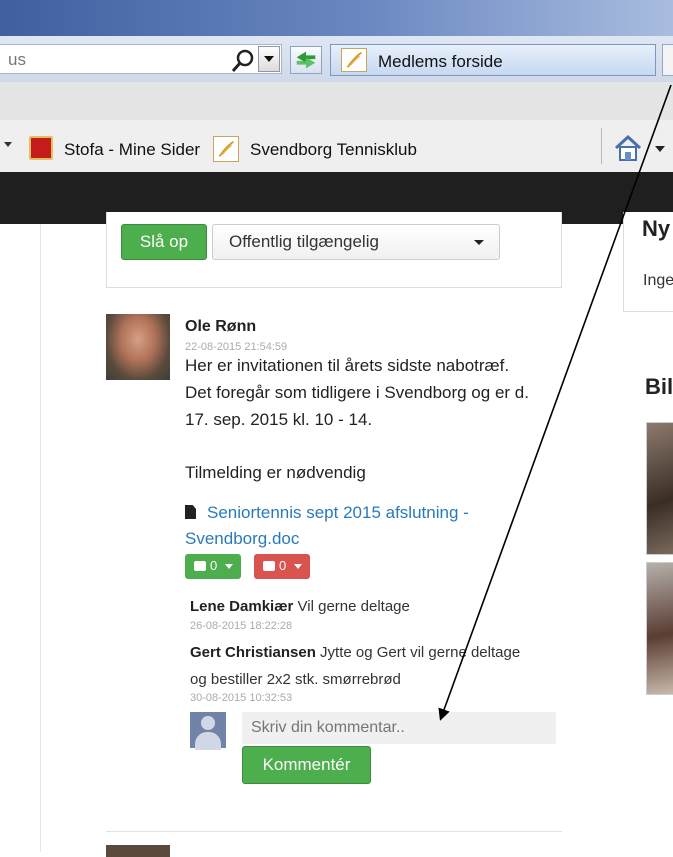 Image resolution: width=673 pixels, height=857 pixels. I want to click on browser-tab-next, so click(667, 60).